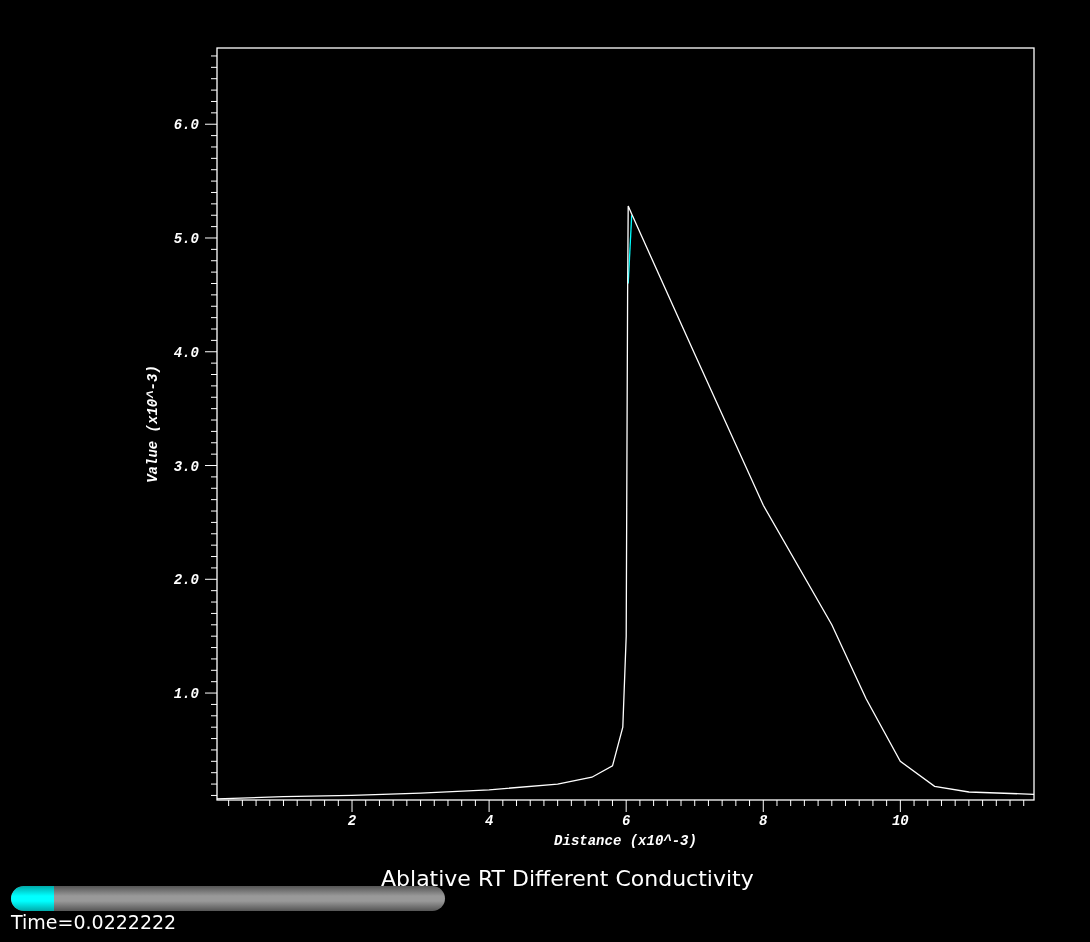  What do you see at coordinates (186, 352) in the screenshot?
I see `tick-label: 4.0` at bounding box center [186, 352].